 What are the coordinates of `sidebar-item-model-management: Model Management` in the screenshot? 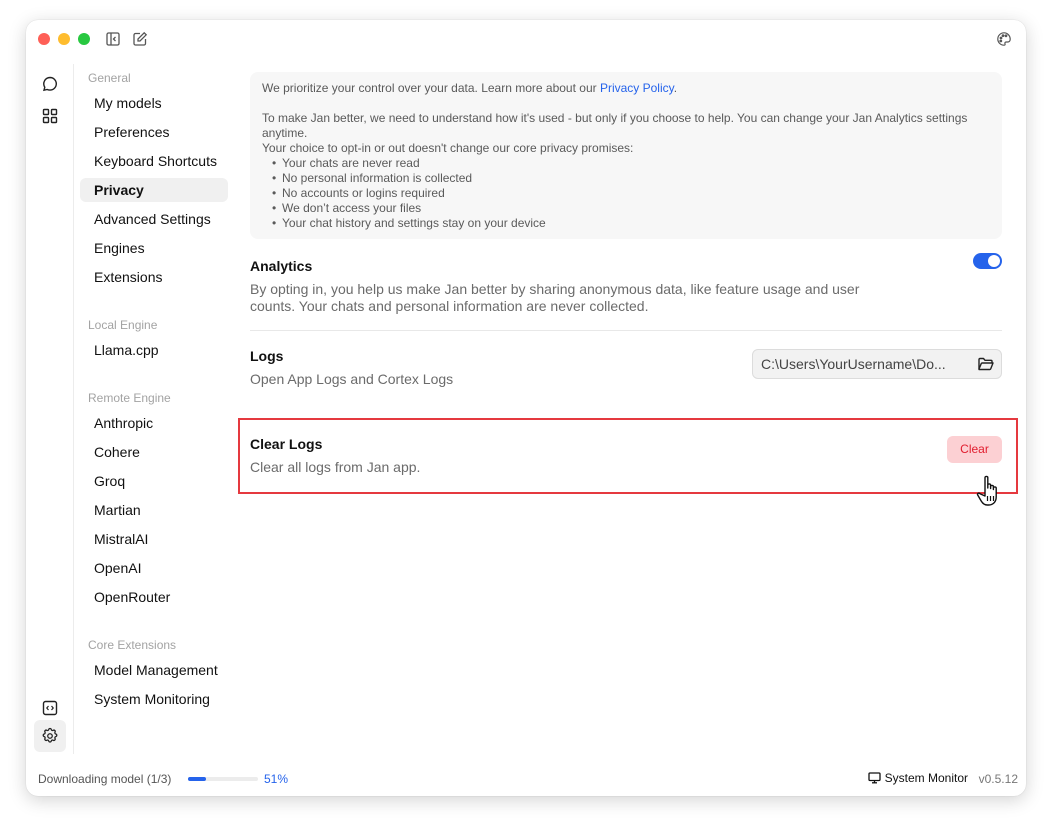 It's located at (154, 670).